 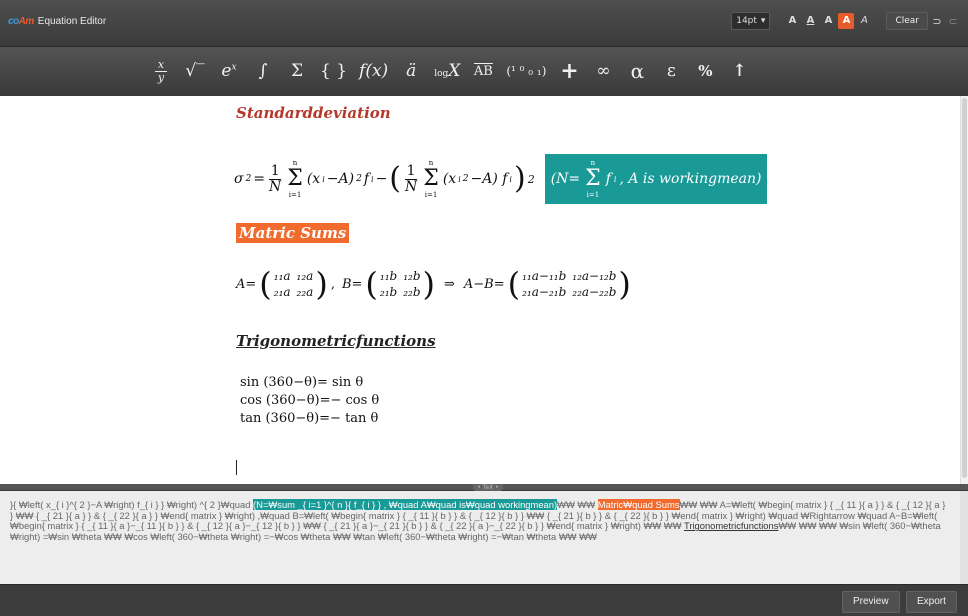 I want to click on percent-button: %, so click(x=705, y=71).